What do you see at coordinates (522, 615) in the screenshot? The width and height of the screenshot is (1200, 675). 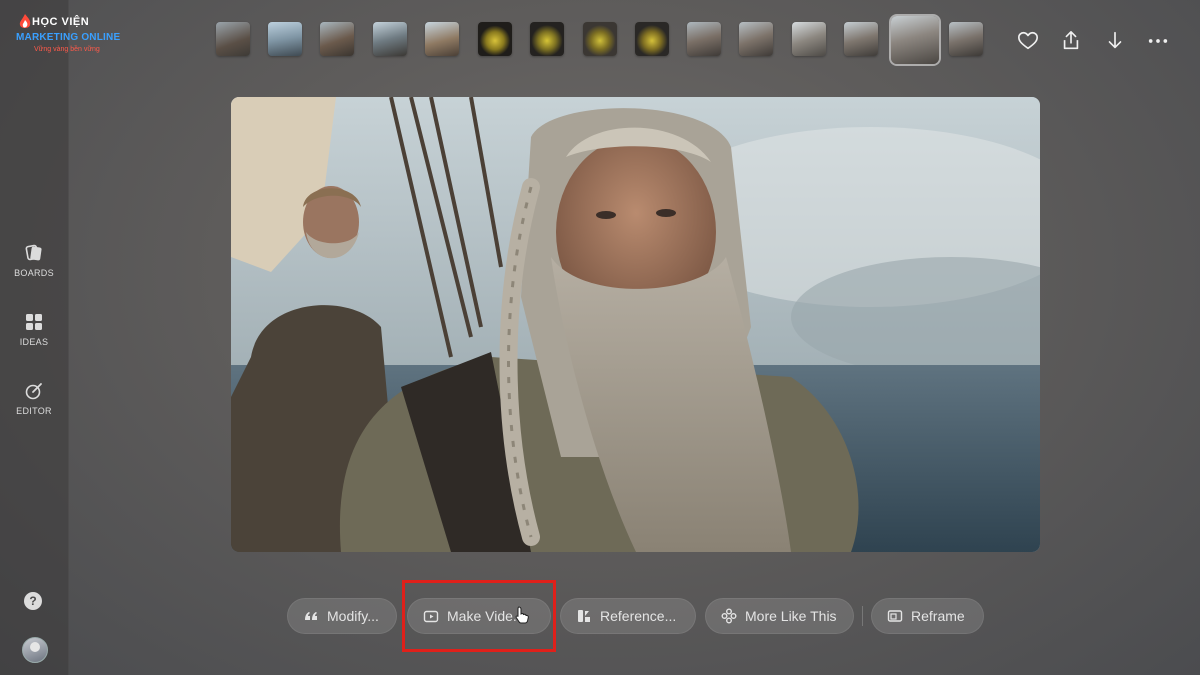 I see `hand-cursor-icon` at bounding box center [522, 615].